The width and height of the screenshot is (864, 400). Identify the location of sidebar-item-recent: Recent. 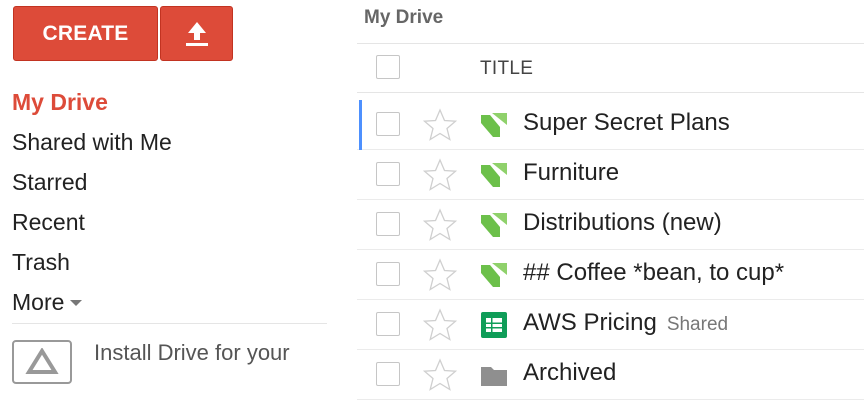
(92, 222).